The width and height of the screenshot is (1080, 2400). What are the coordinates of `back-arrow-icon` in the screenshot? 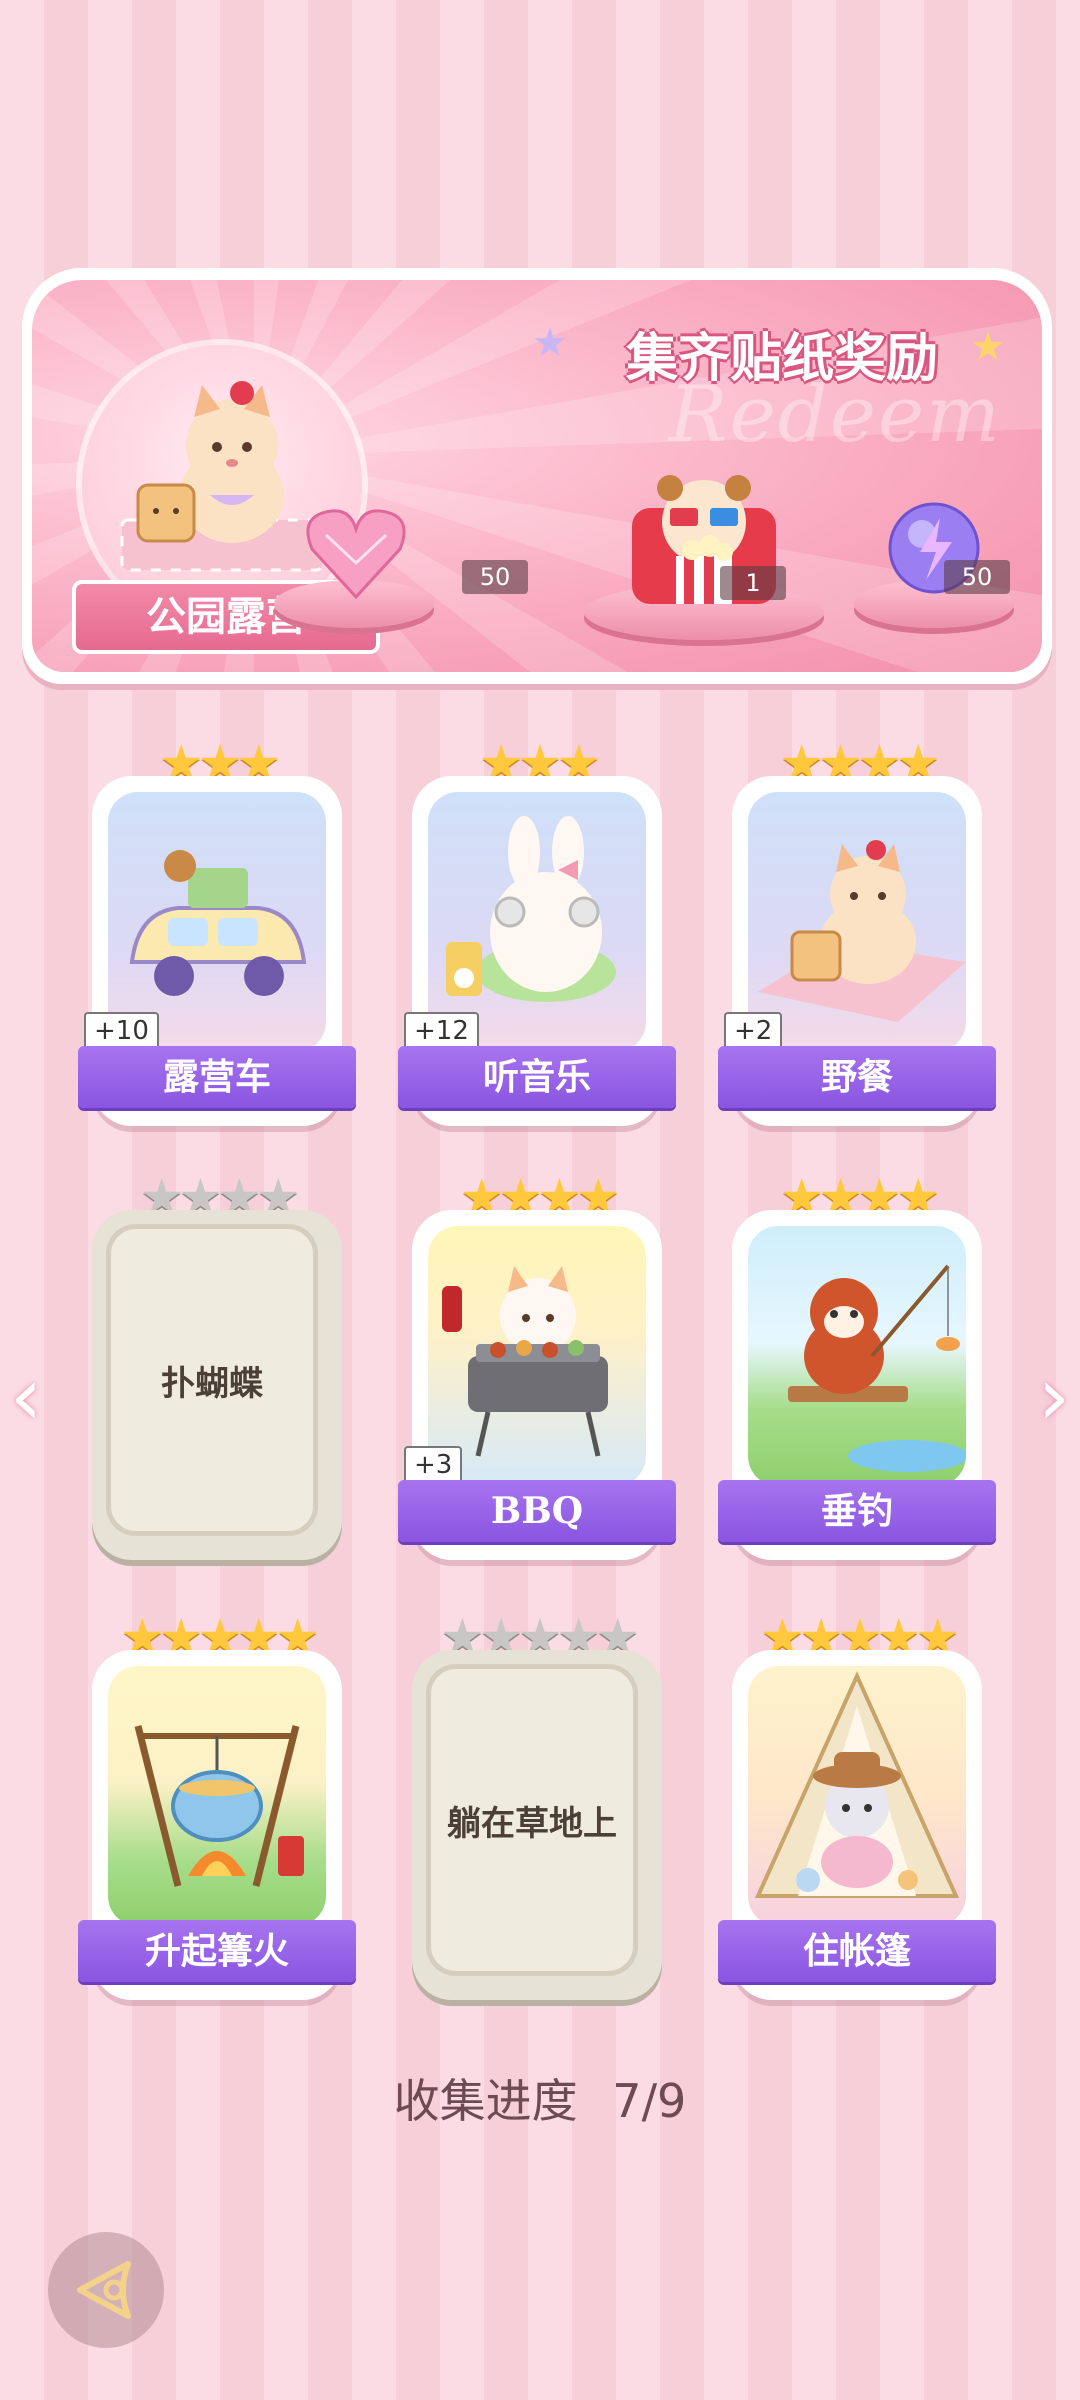 It's located at (104, 2290).